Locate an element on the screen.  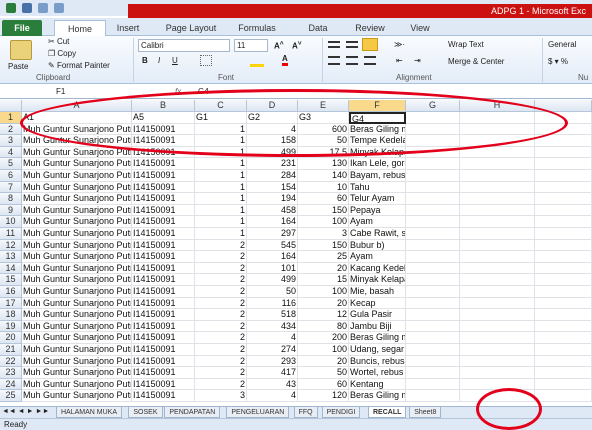
align-top-icon is located at coordinates (334, 44).